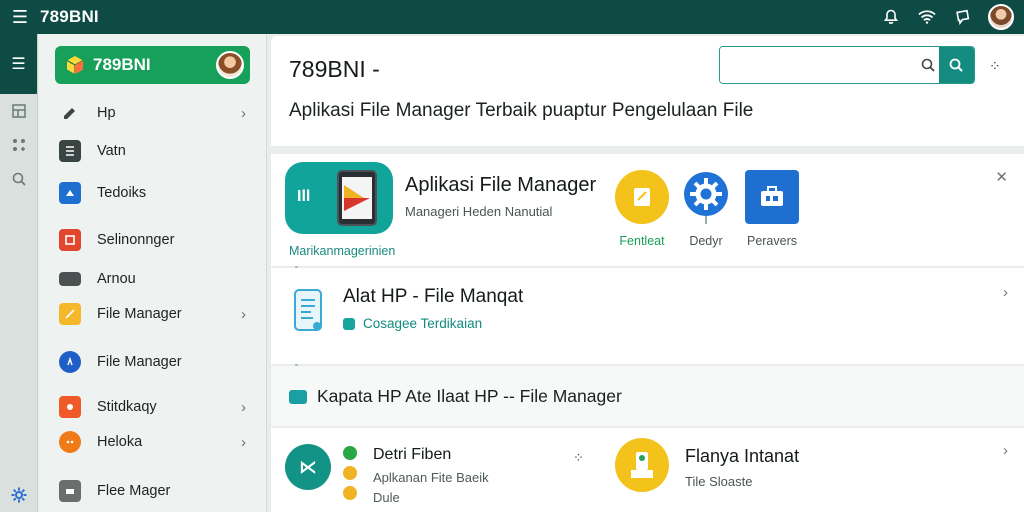  I want to click on search-input, so click(818, 65).